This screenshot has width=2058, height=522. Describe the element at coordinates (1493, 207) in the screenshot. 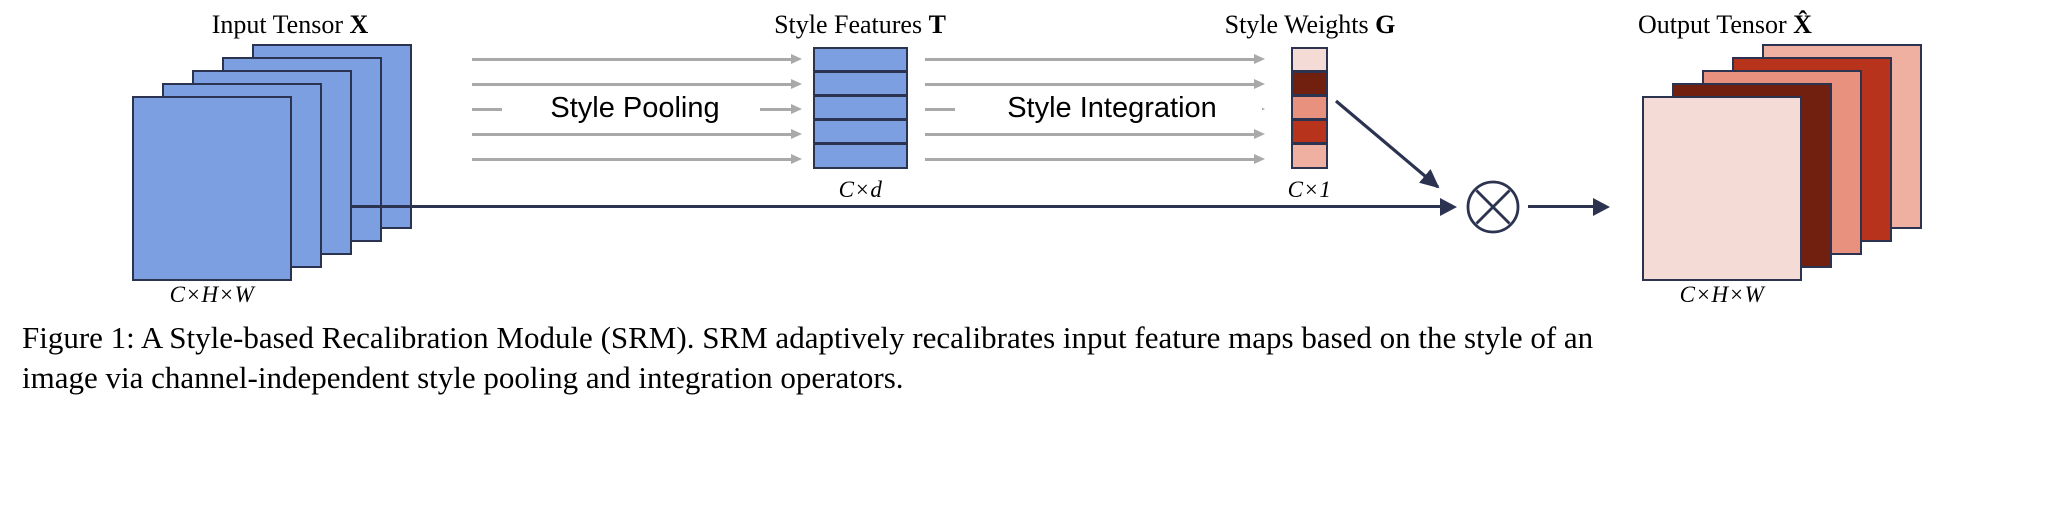

I see `multiply-operator-icon` at that location.